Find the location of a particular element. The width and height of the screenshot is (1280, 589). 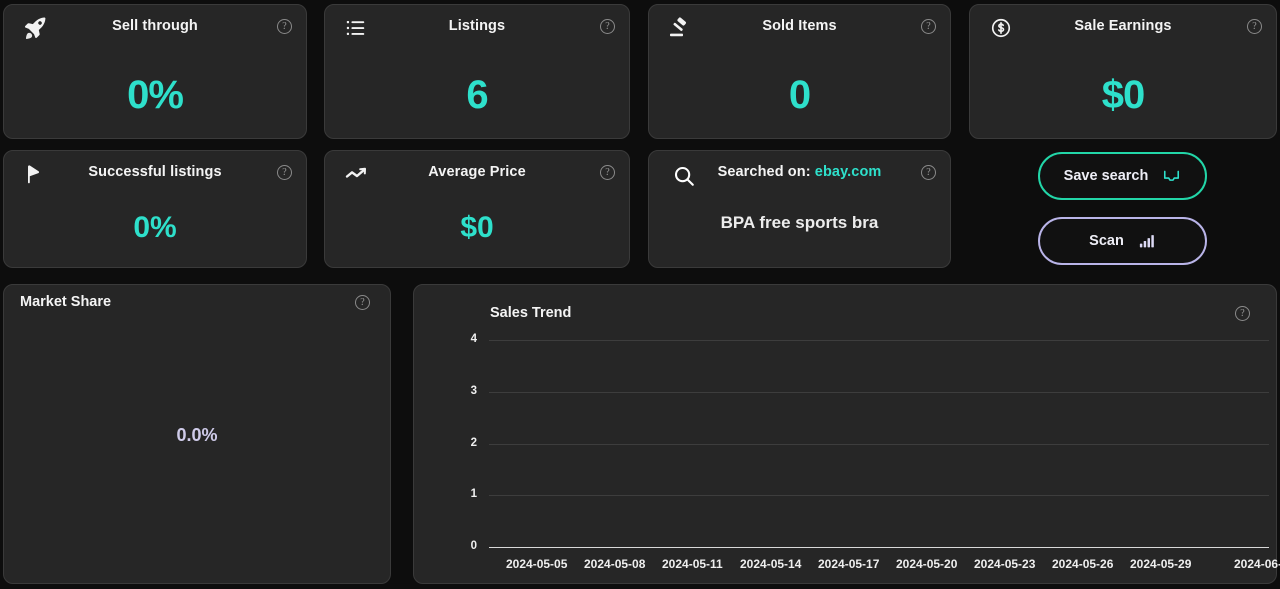

card-header: Average Price ? is located at coordinates (477, 171).